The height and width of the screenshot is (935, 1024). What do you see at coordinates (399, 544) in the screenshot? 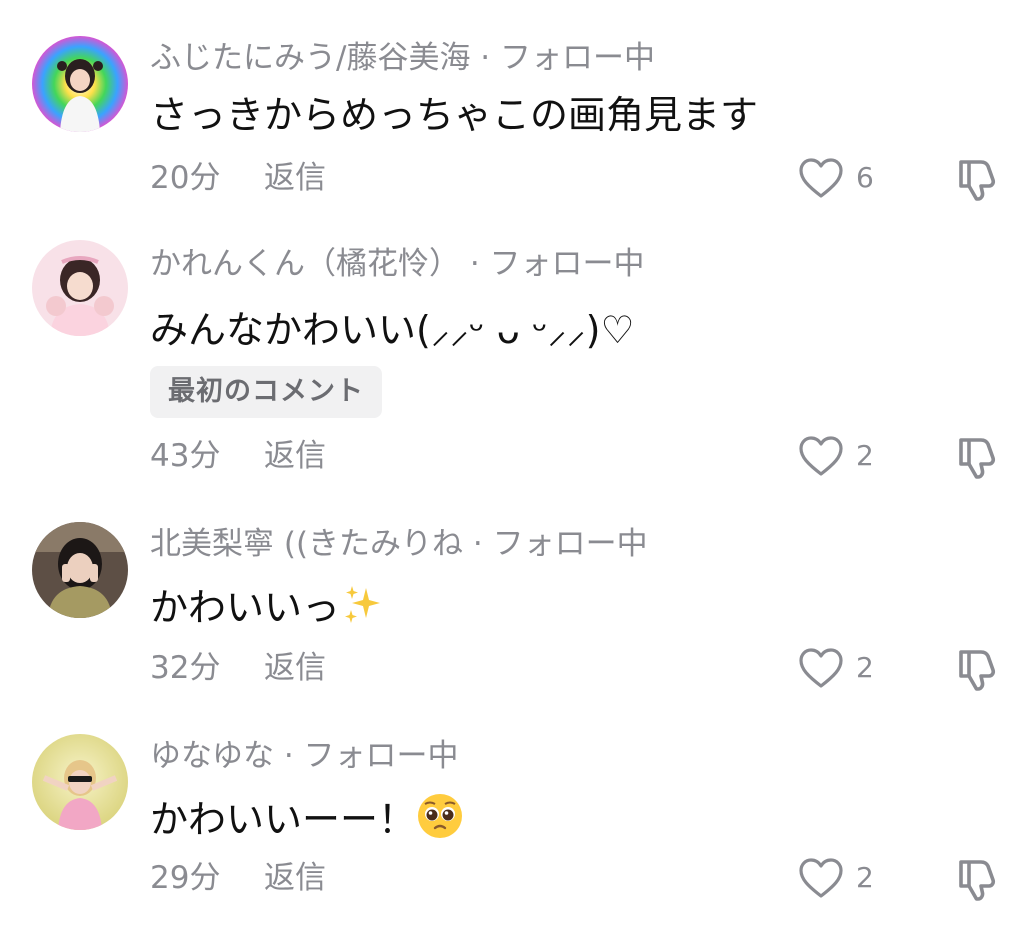
I see `comment-author: 北美梨寧 ((きたみりね · フォロー中` at bounding box center [399, 544].